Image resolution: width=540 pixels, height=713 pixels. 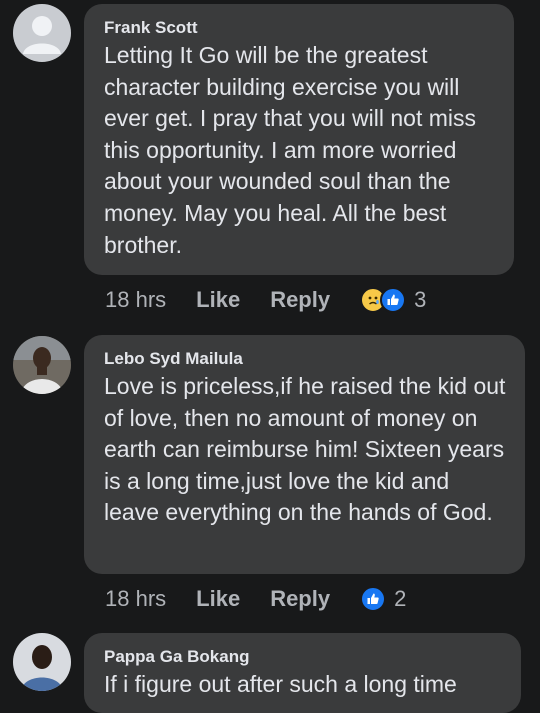 I want to click on comment-text: If i figure out after such a long time, so click(x=280, y=684).